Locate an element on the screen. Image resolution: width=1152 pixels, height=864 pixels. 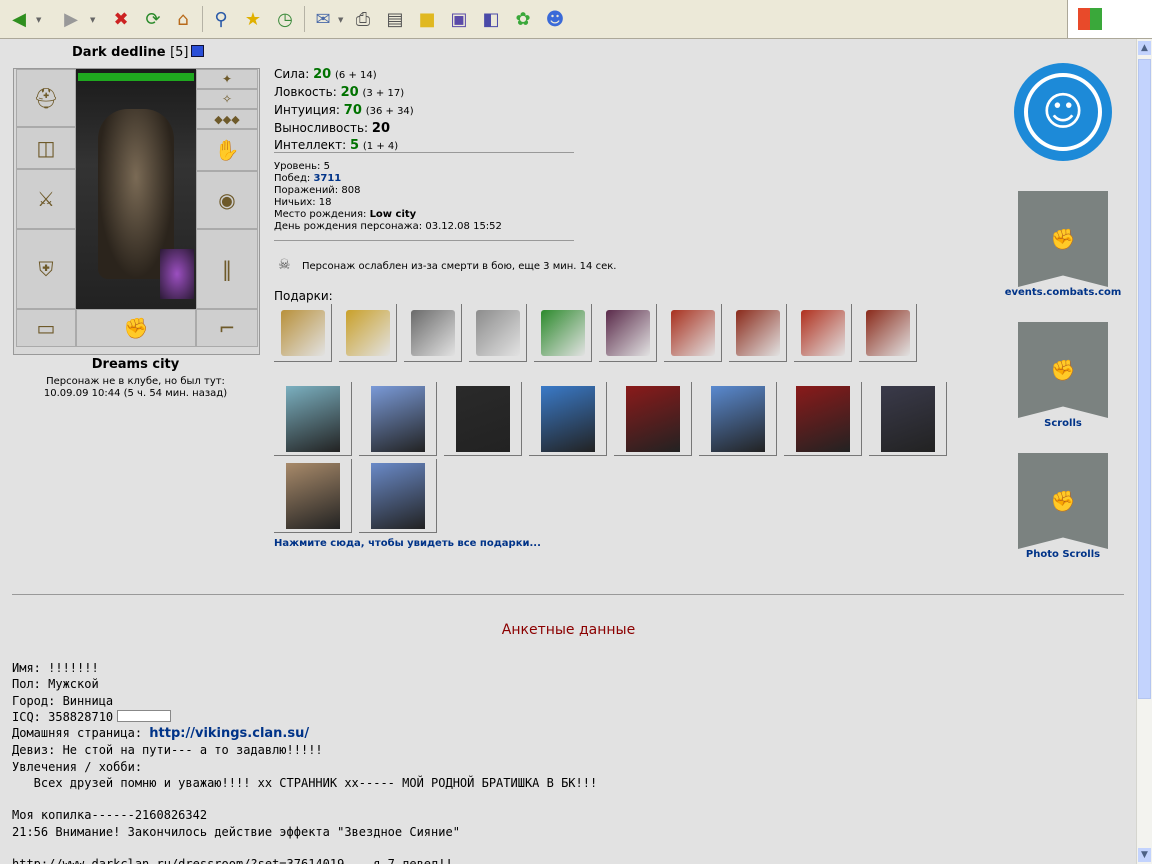
scrolls-badge: ✊ Scrolls is located at coordinates (1063, 375).